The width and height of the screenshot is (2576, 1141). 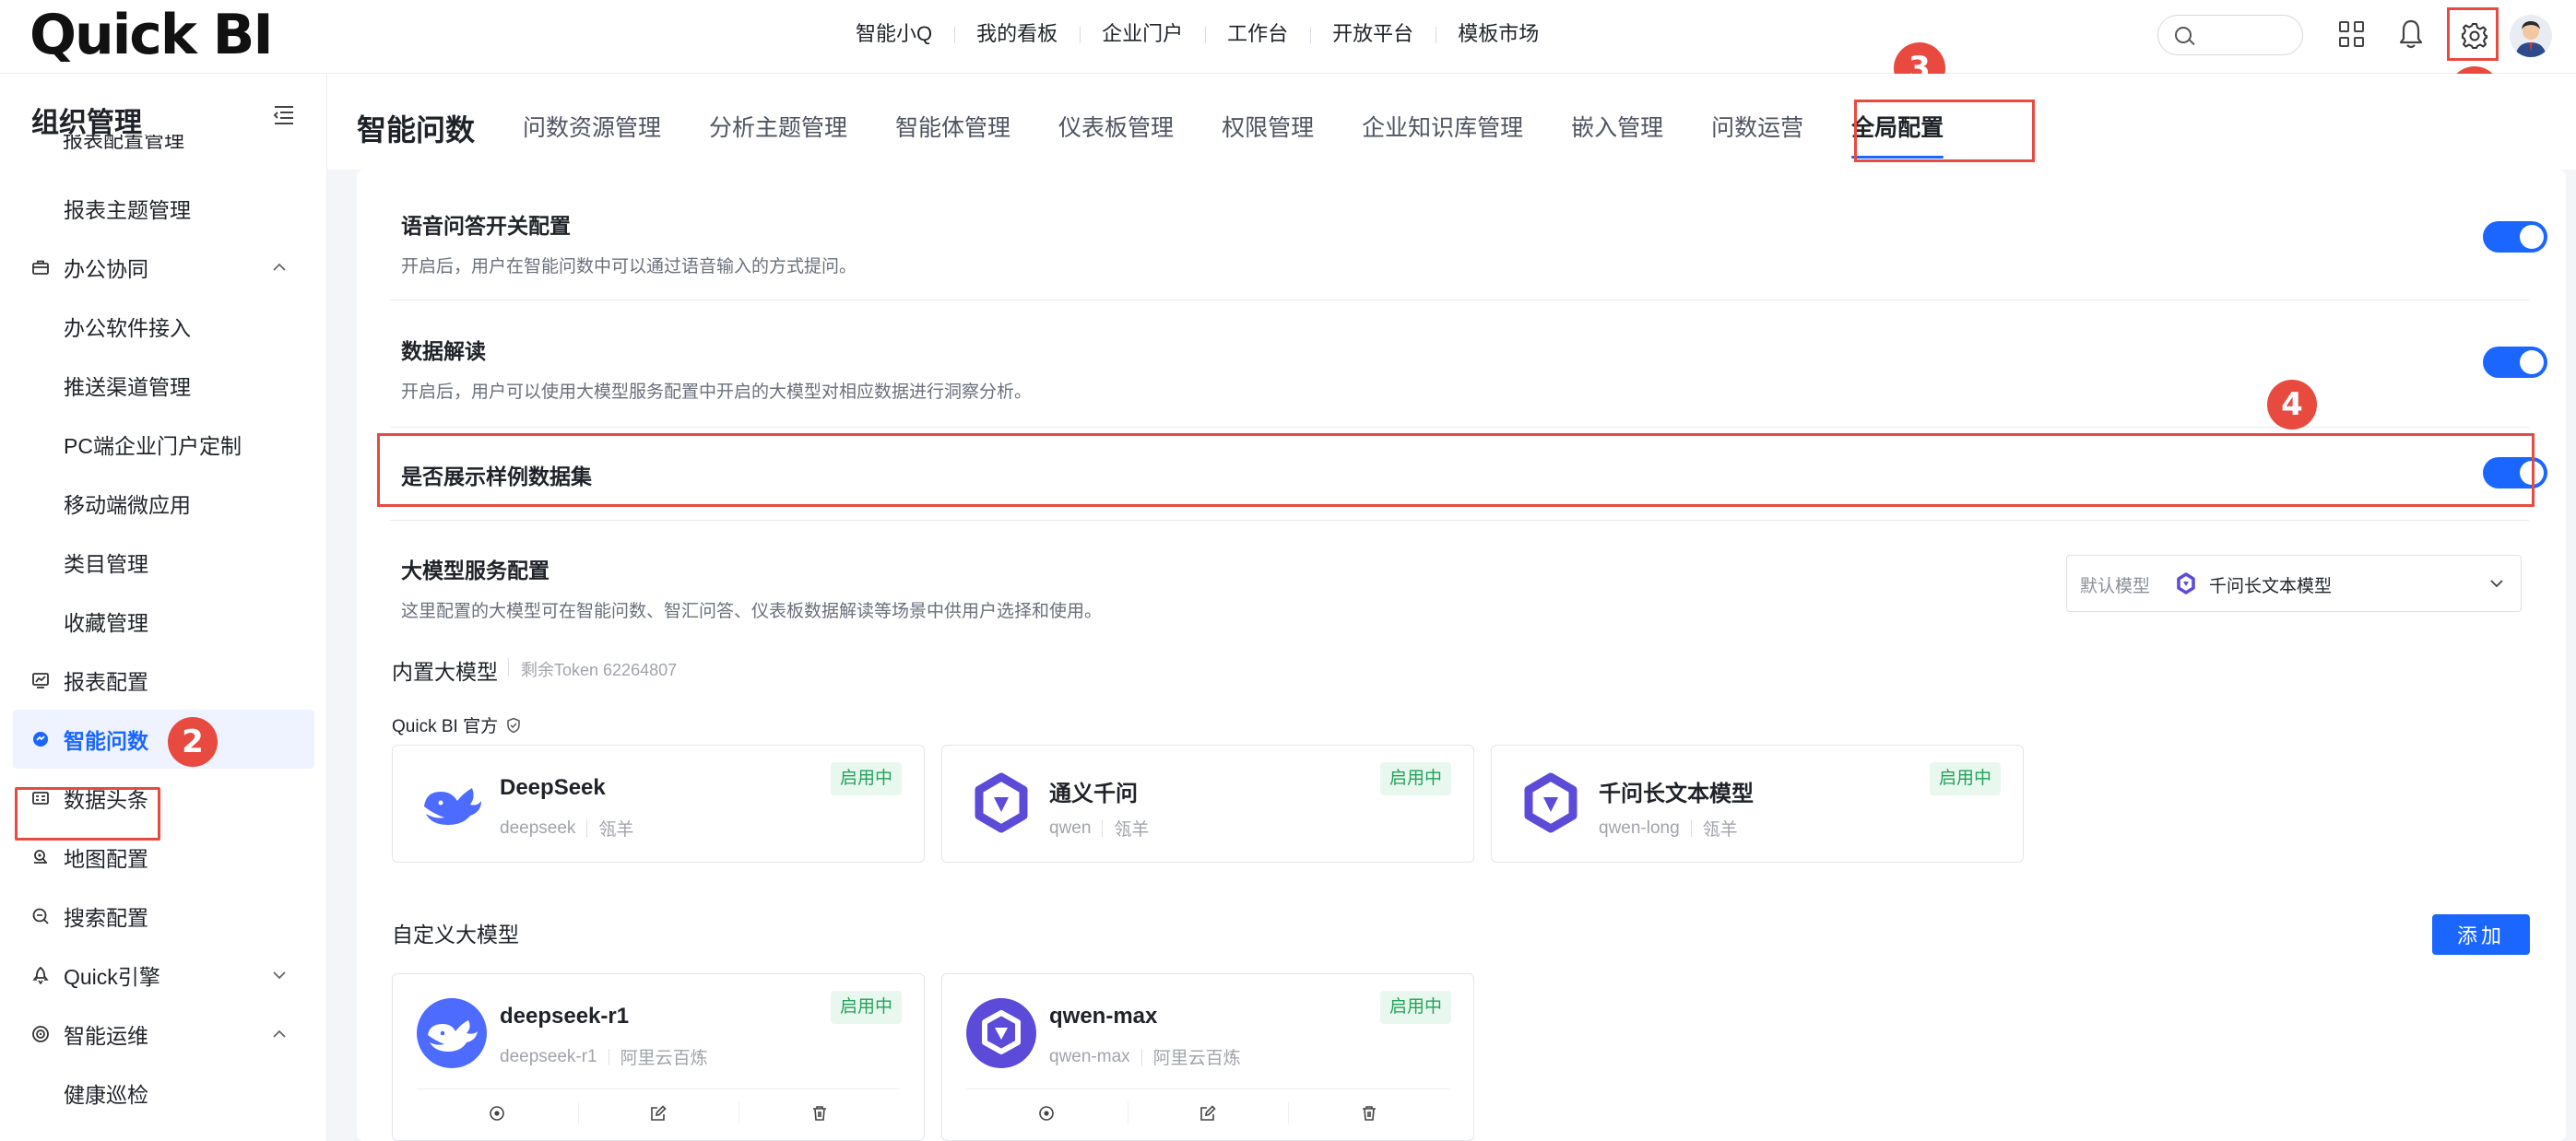 What do you see at coordinates (717, 392) in the screenshot?
I see `setting-desc: 开启后，用户可以使用大模型服务配置中开启的大模型对相应数据进行洞察分析。` at bounding box center [717, 392].